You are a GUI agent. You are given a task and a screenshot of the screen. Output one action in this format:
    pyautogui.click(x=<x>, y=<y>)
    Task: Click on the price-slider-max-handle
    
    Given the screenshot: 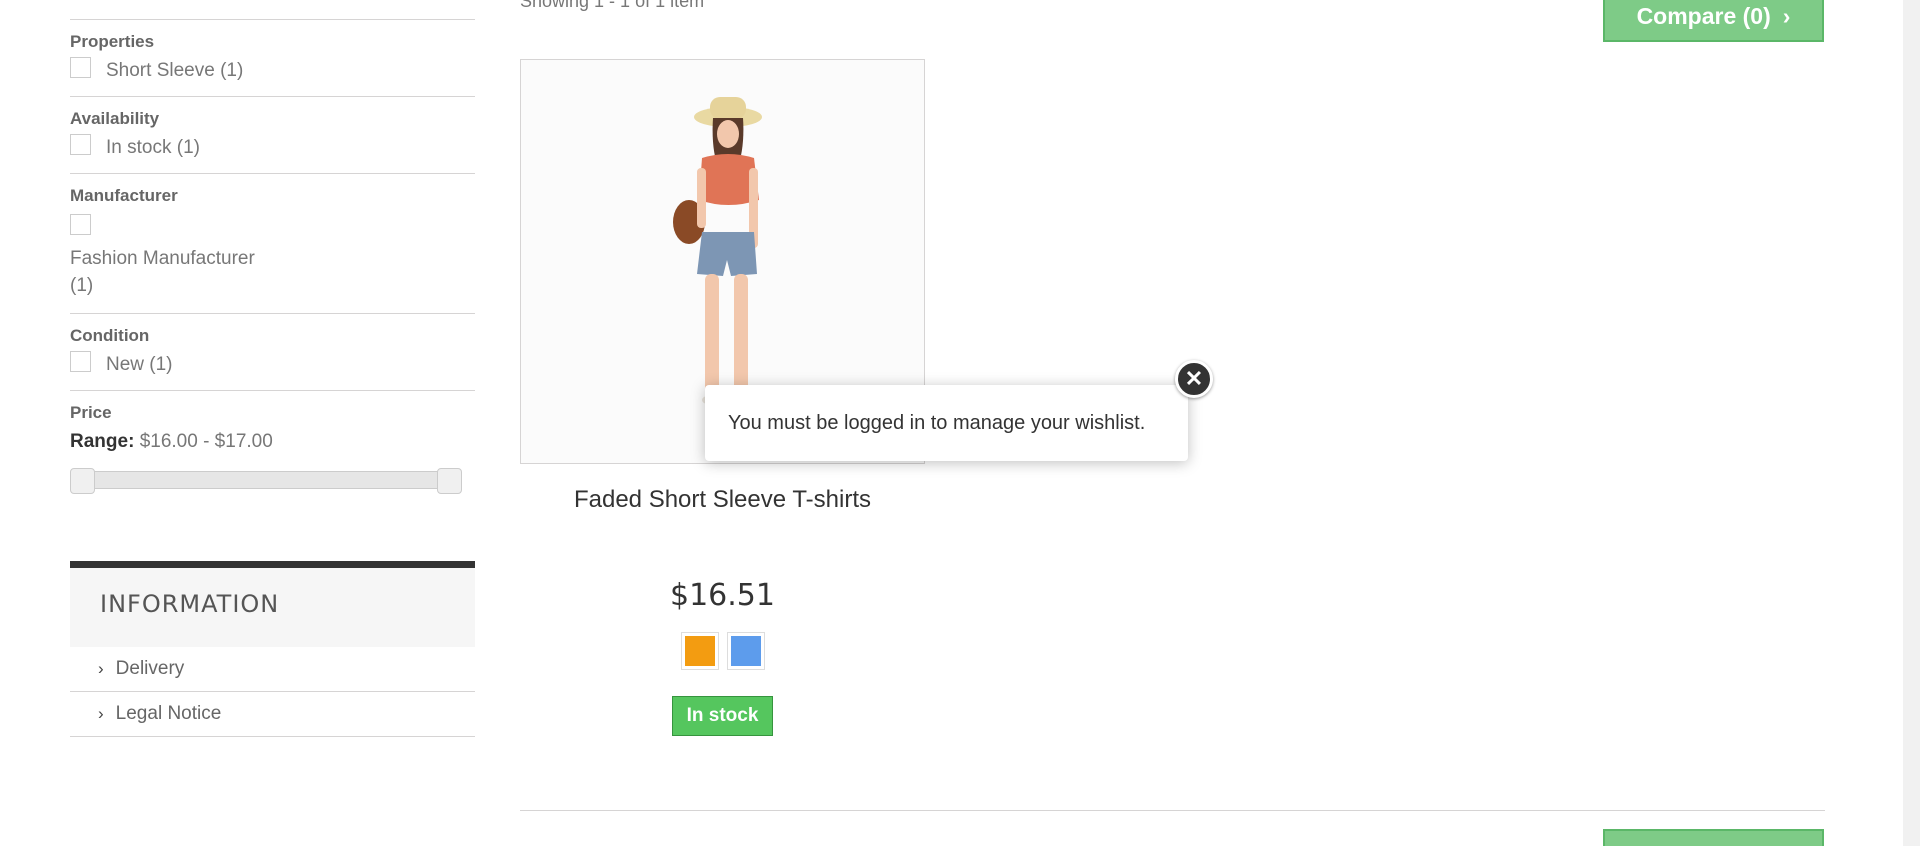 What is the action you would take?
    pyautogui.click(x=449, y=481)
    